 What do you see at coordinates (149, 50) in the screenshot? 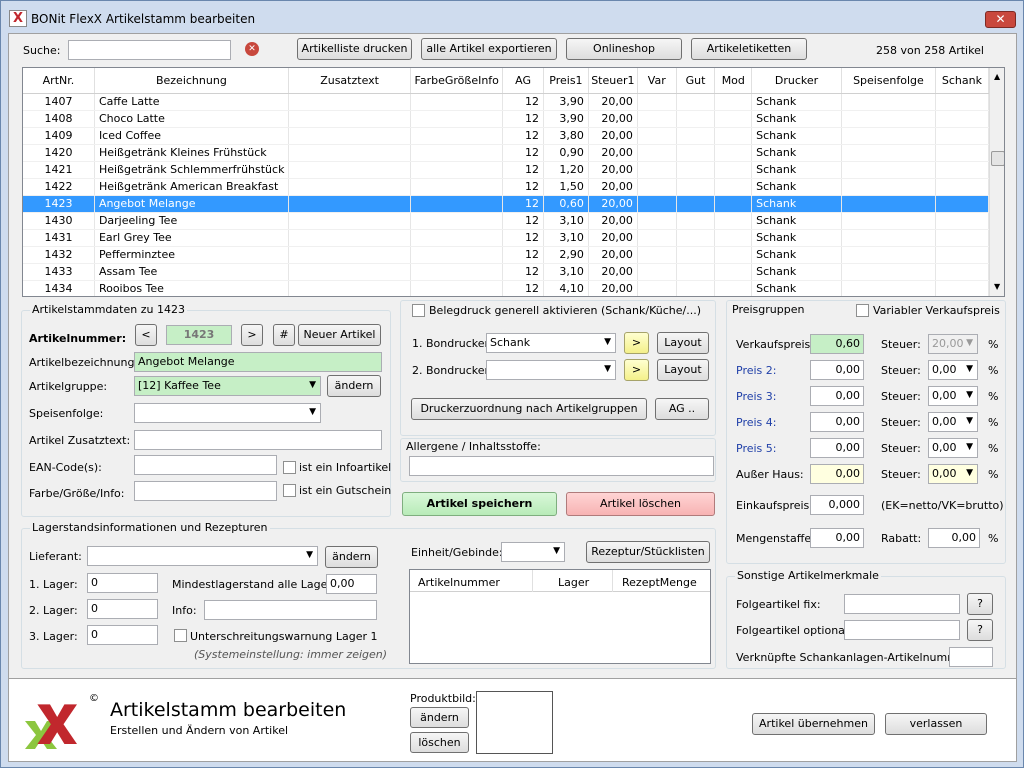
I see `search-input` at bounding box center [149, 50].